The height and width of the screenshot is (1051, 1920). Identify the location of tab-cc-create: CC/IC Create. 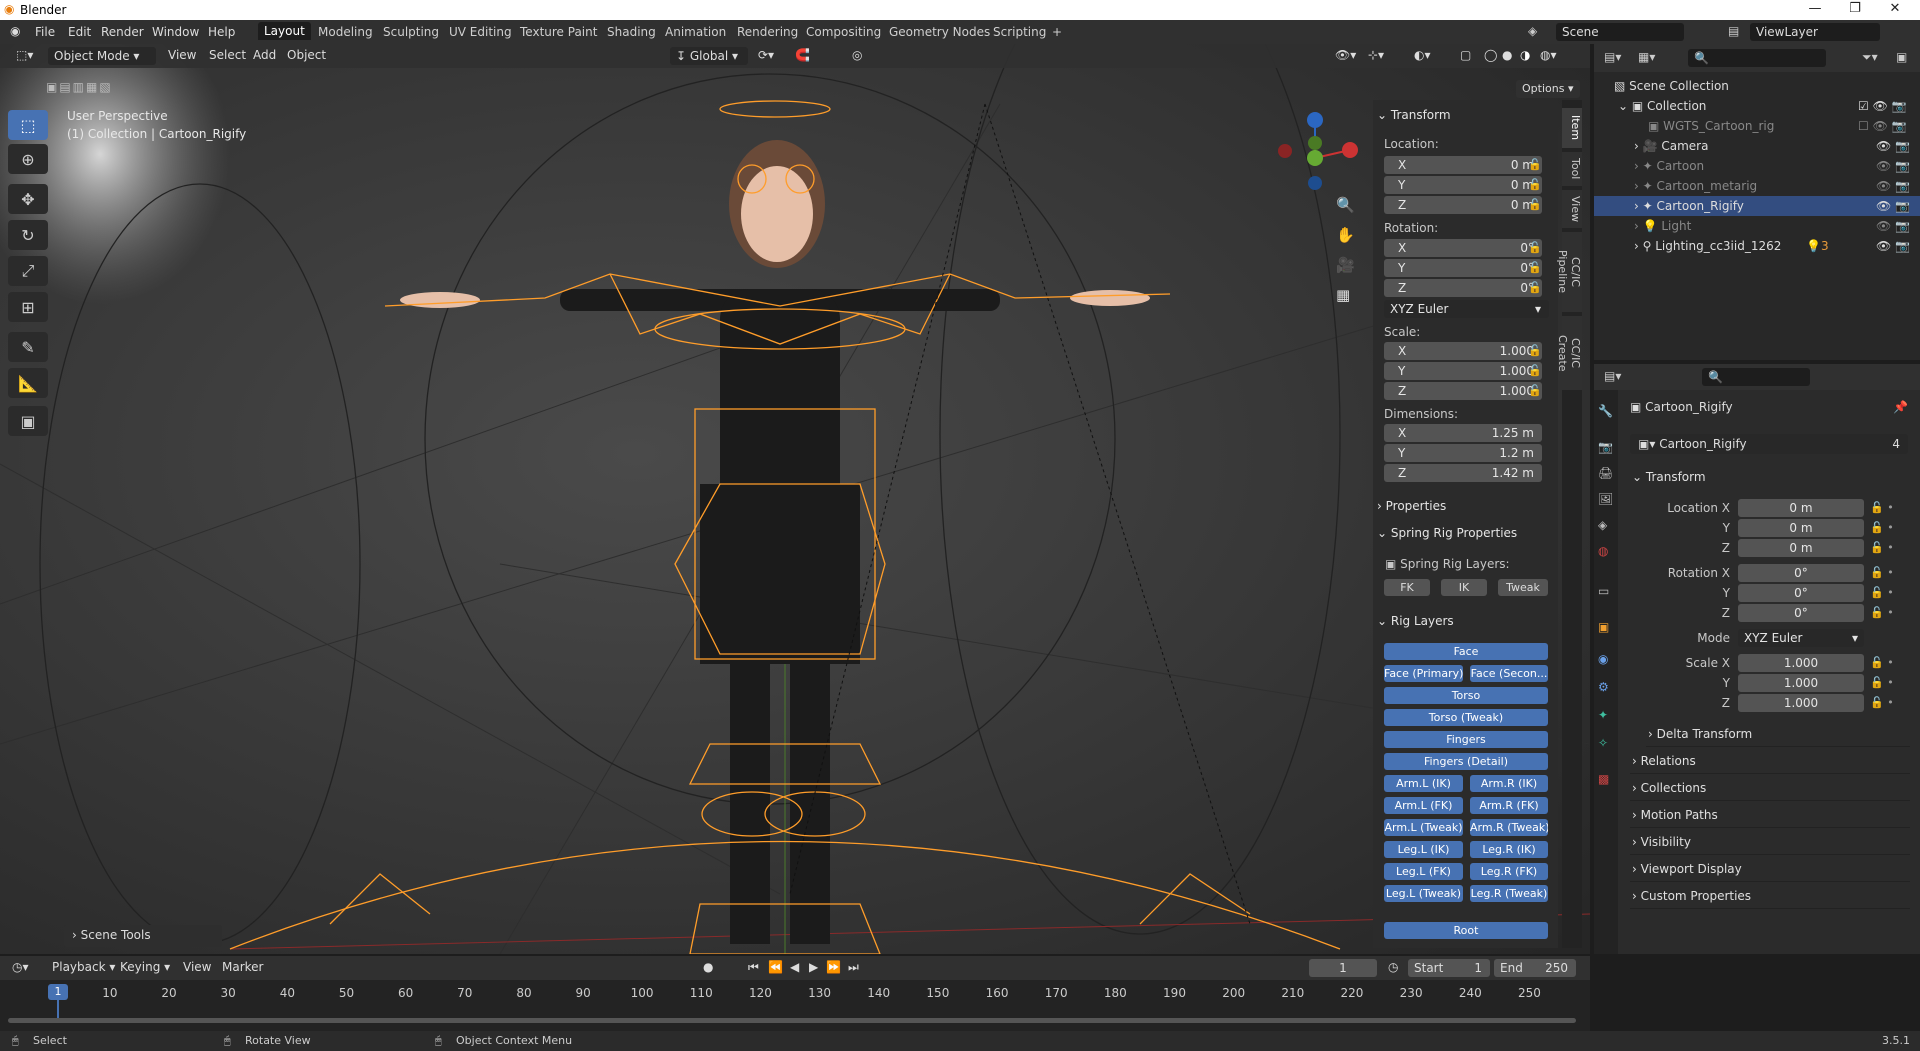
(1569, 353).